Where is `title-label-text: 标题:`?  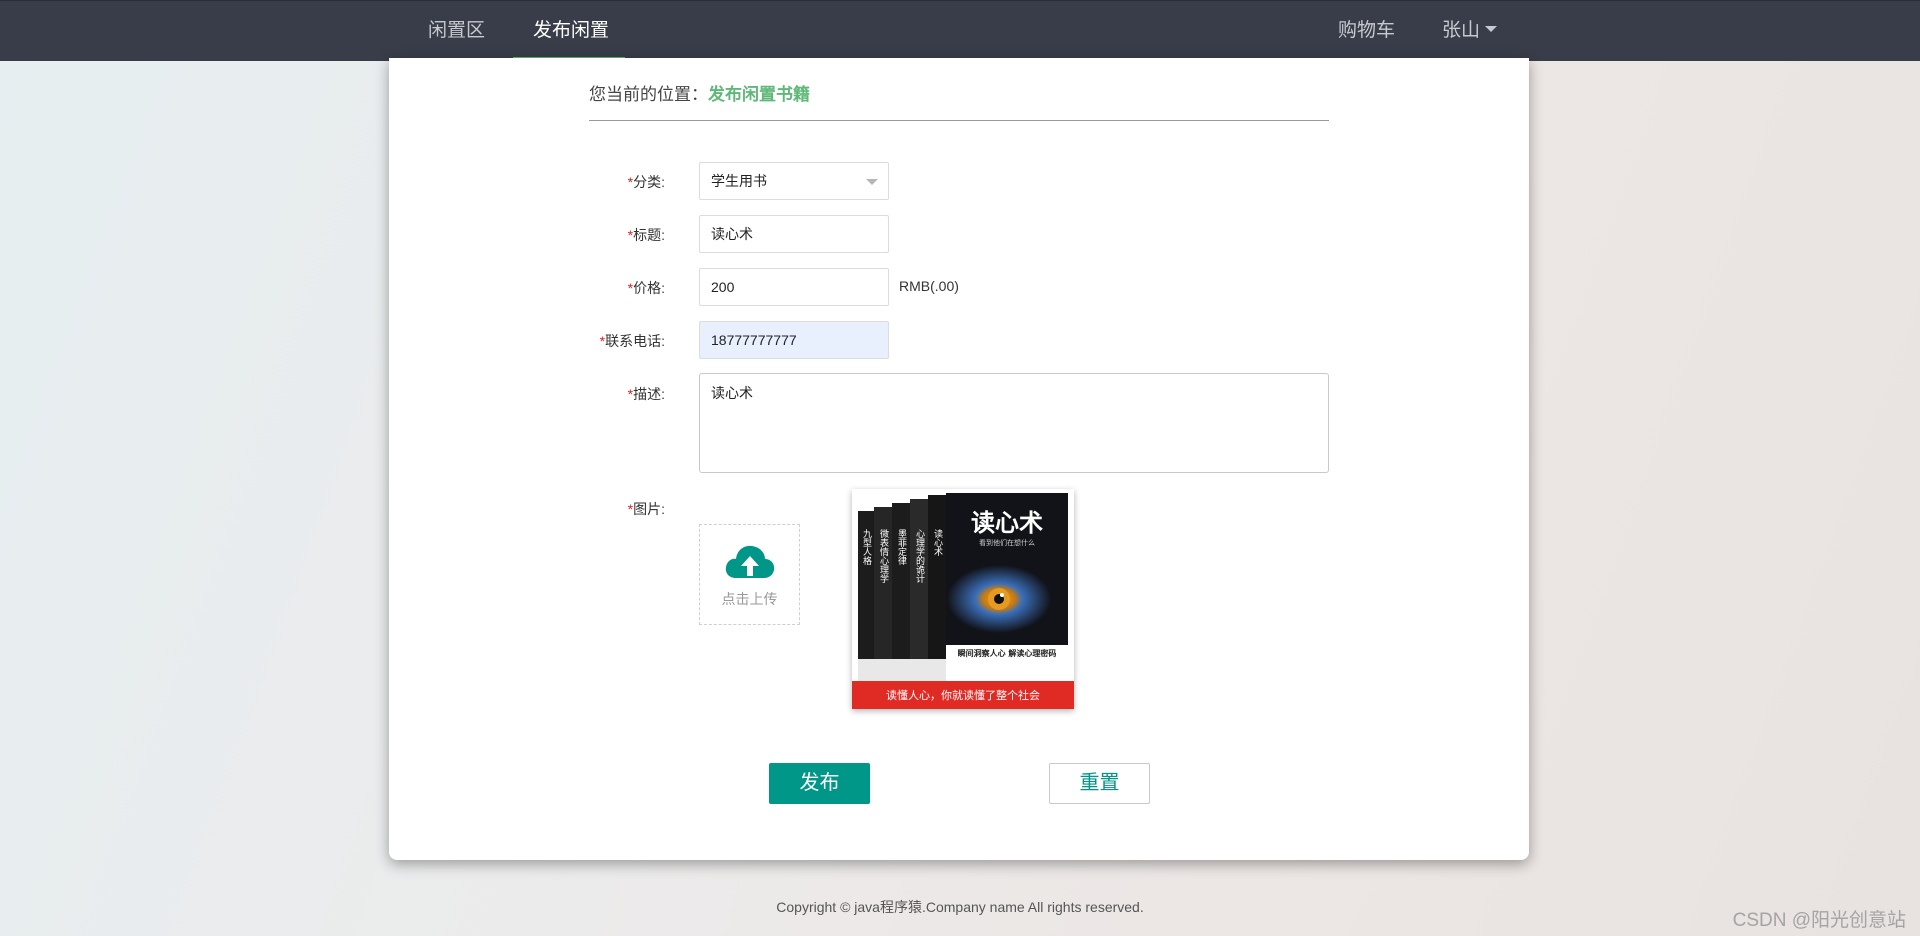 title-label-text: 标题: is located at coordinates (649, 235).